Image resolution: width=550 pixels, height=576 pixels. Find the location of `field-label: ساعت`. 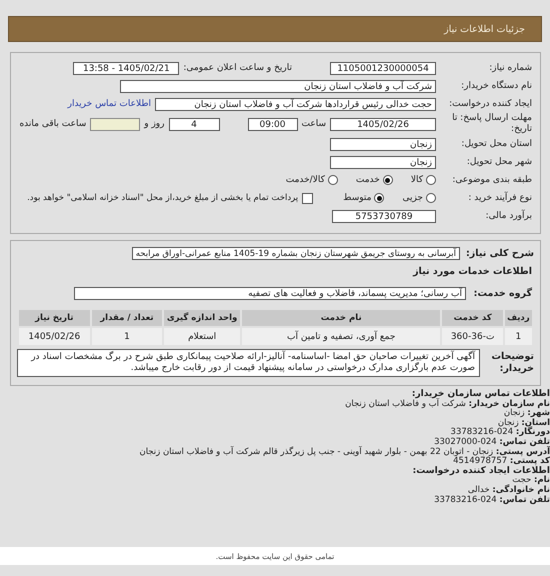

field-label: ساعت is located at coordinates (314, 124).